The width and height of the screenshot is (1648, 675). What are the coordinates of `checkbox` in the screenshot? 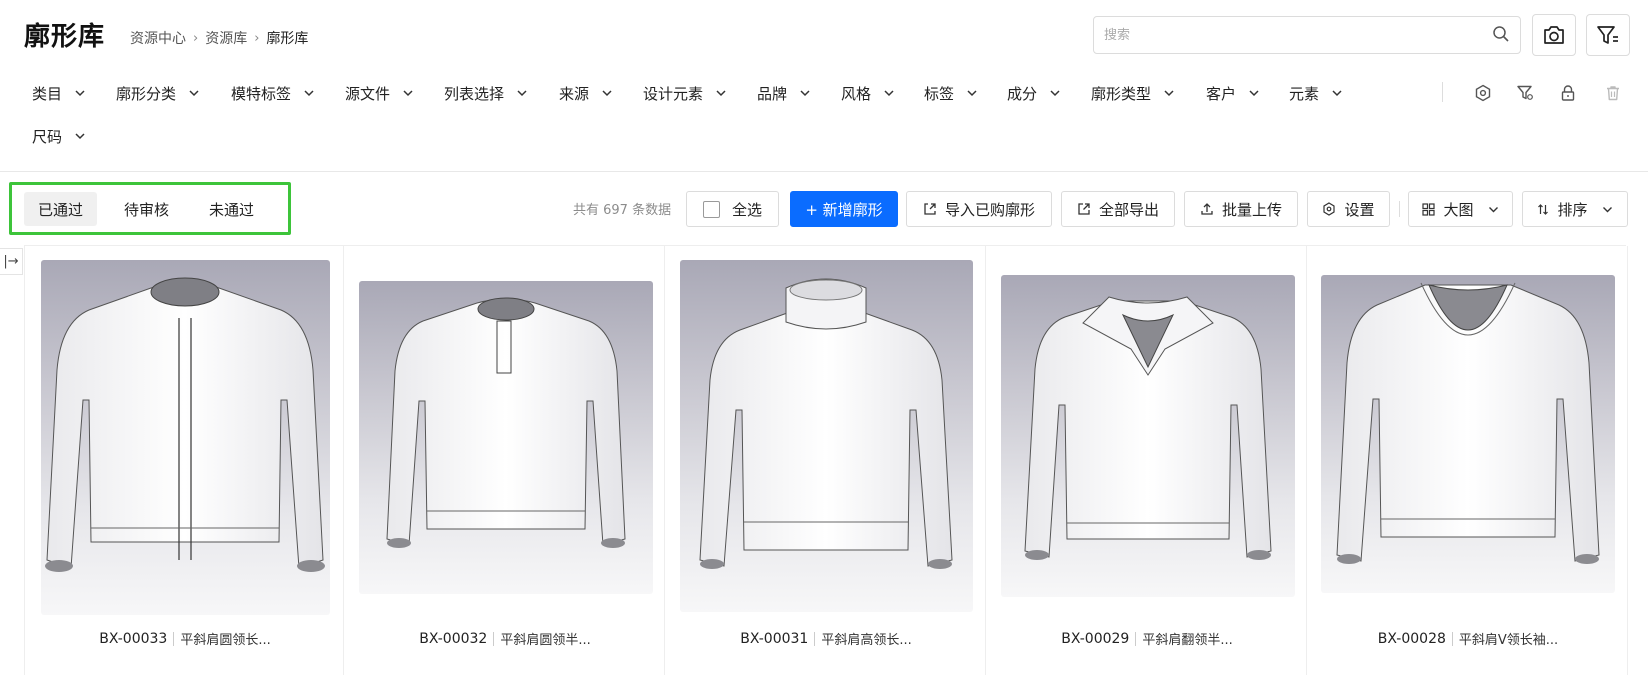 It's located at (711, 209).